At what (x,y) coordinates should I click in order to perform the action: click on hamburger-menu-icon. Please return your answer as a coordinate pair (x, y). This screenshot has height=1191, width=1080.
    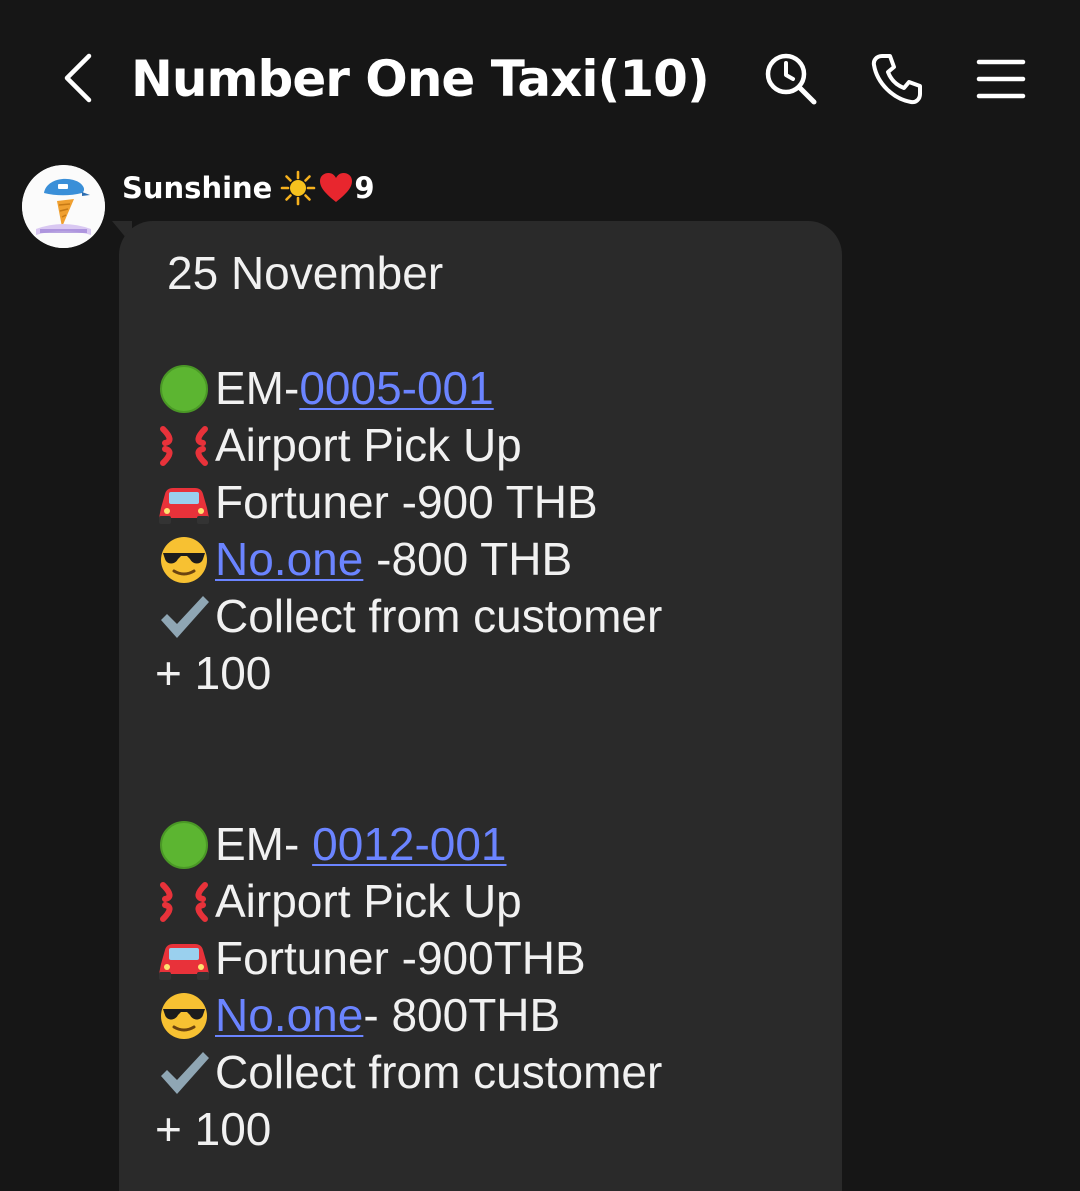
    Looking at the image, I should click on (1001, 79).